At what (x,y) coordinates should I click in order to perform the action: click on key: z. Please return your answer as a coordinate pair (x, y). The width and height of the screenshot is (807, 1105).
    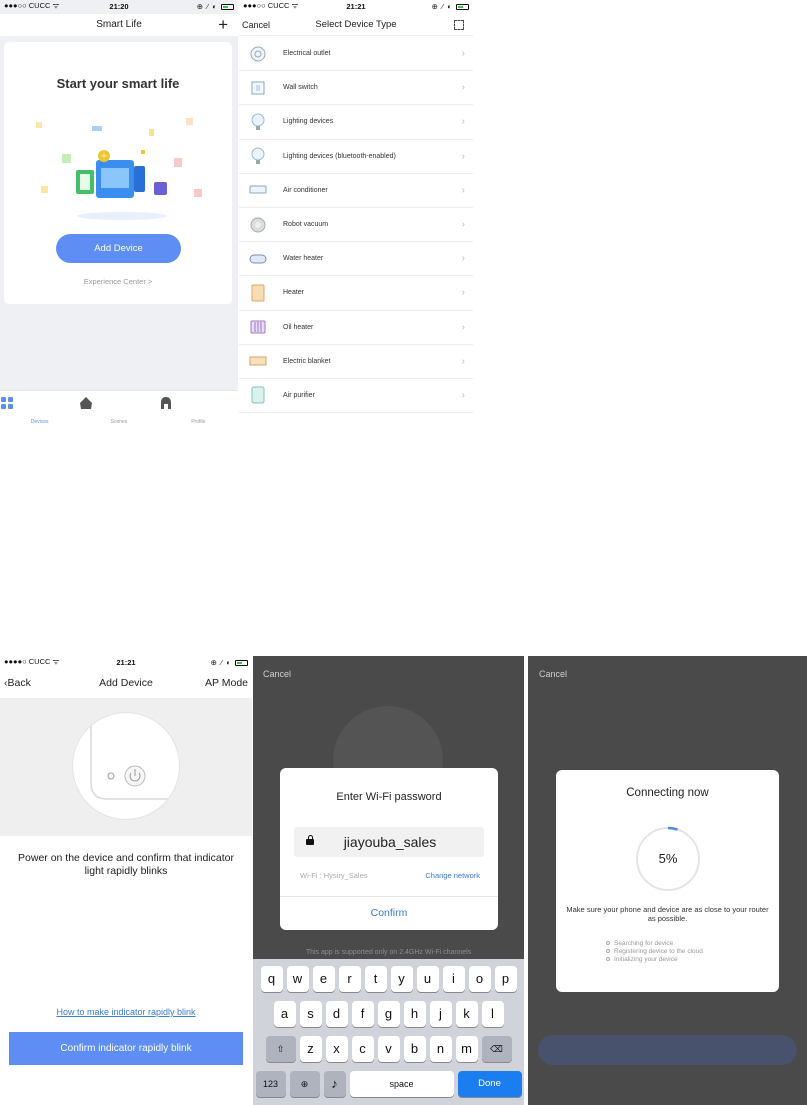
    Looking at the image, I should click on (310, 1049).